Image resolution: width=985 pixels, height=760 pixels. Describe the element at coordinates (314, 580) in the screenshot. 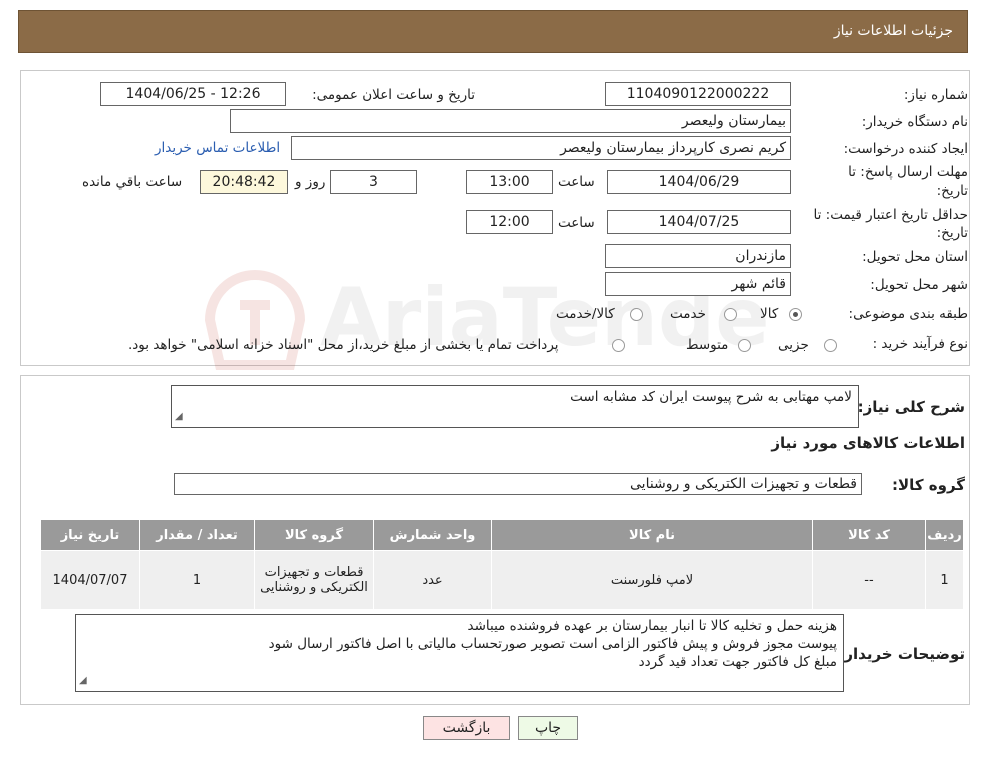

I see `cell-goods-group: قطعات و تجهیزات الکتریکی و روشنایی` at that location.